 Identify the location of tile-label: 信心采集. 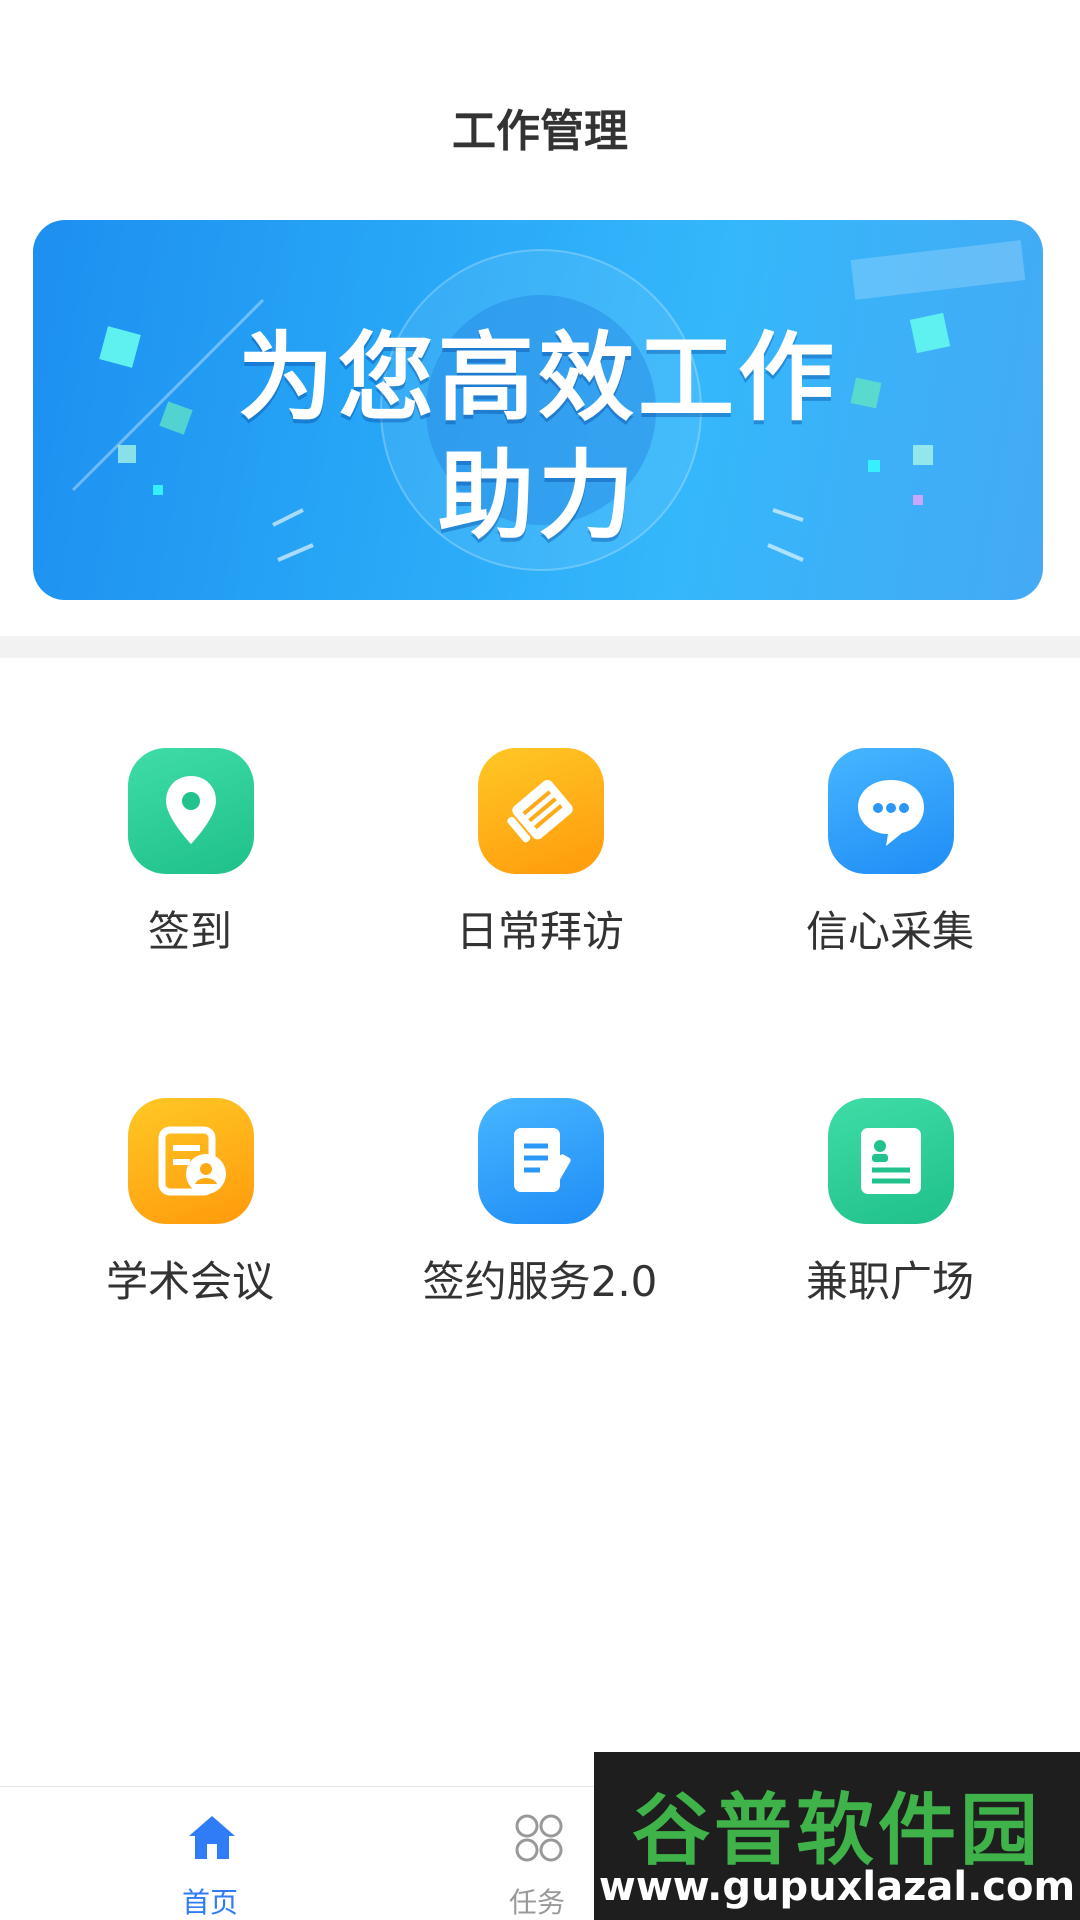
(889, 931).